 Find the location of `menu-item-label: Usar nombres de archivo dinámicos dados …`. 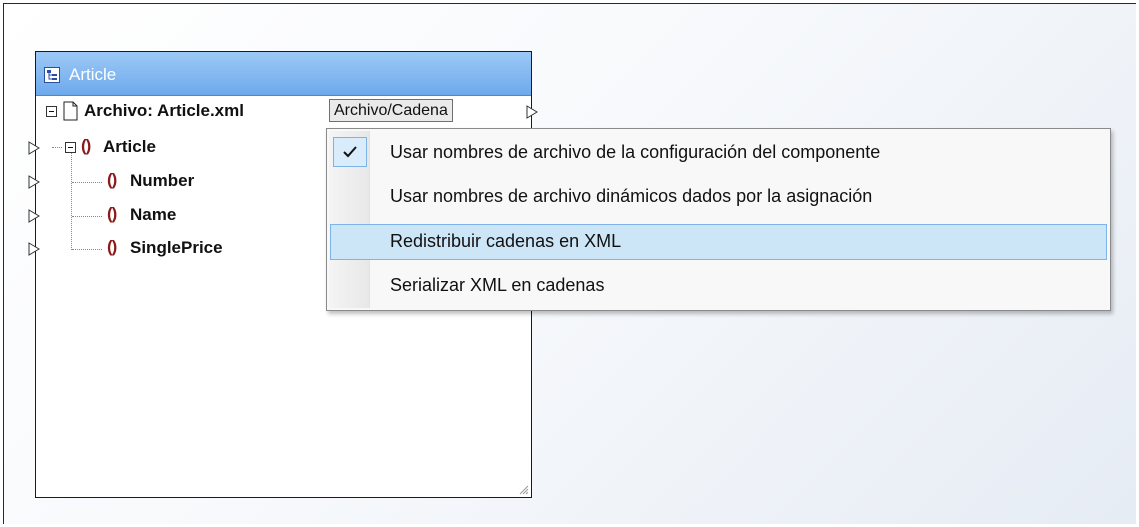

menu-item-label: Usar nombres de archivo dinámicos dados … is located at coordinates (631, 196).